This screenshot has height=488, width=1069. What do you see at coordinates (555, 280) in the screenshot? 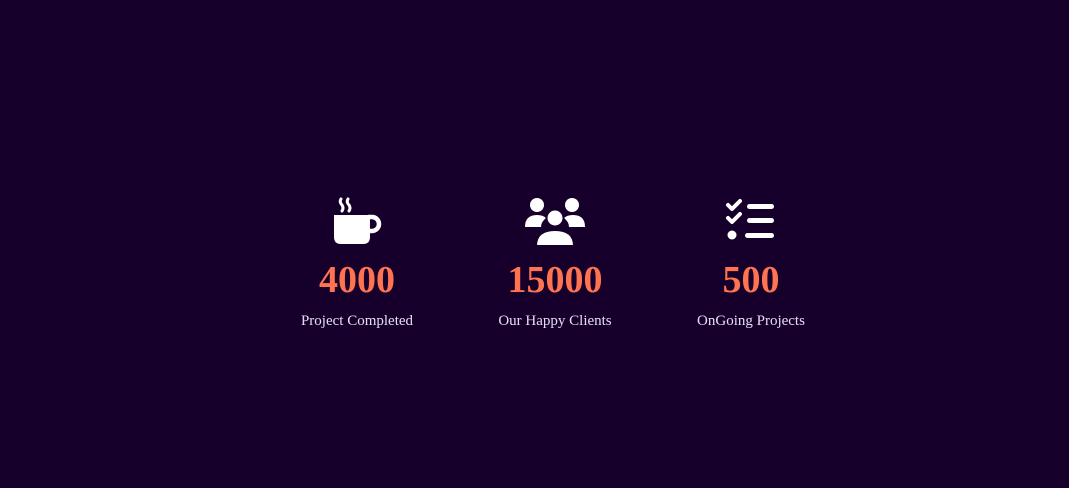
I see `stat-value: 15000` at bounding box center [555, 280].